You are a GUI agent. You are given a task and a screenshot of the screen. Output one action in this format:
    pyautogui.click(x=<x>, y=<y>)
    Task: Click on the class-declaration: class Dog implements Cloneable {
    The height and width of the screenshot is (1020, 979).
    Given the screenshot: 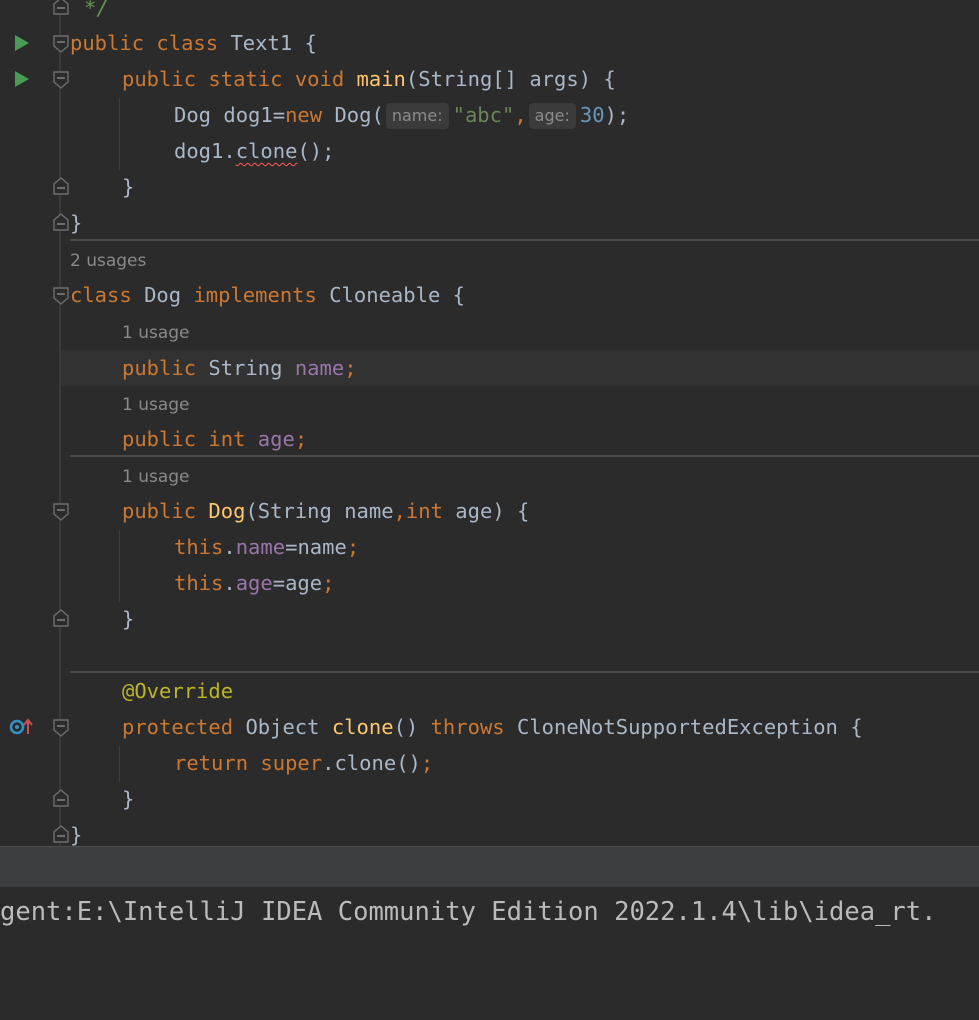 What is the action you would take?
    pyautogui.click(x=267, y=295)
    